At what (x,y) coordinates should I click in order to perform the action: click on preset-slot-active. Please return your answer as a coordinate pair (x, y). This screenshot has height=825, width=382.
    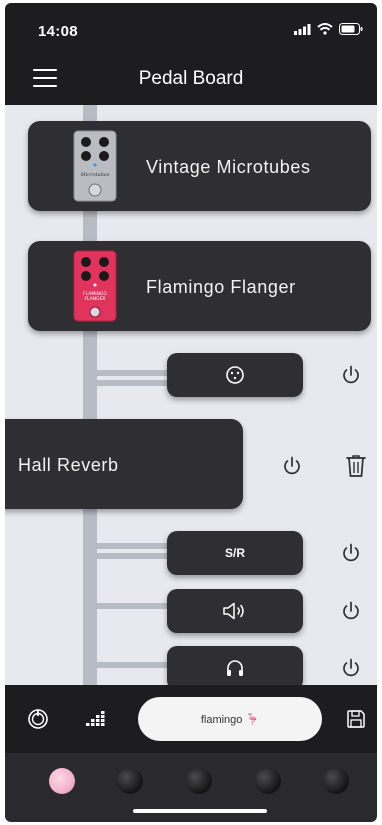
    Looking at the image, I should click on (62, 781).